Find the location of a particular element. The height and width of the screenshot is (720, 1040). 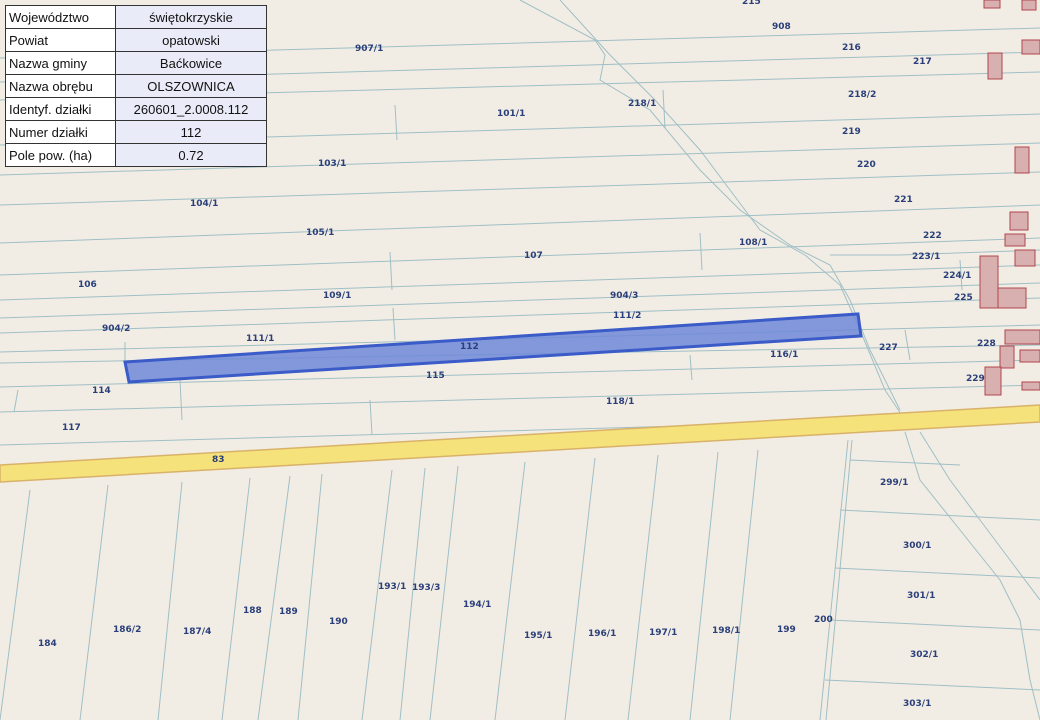

parcel-label: 299/1 is located at coordinates (894, 483).